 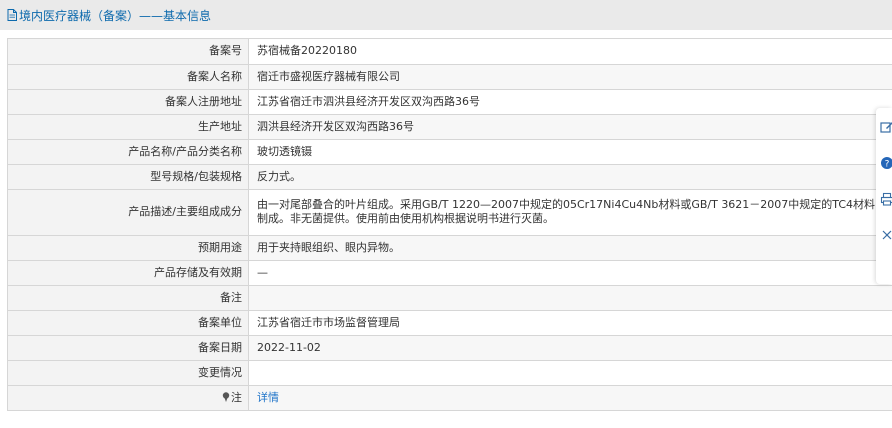 I want to click on table-row: 生产地址 泗洪县经济开发区双沟西路36号, so click(x=450, y=127).